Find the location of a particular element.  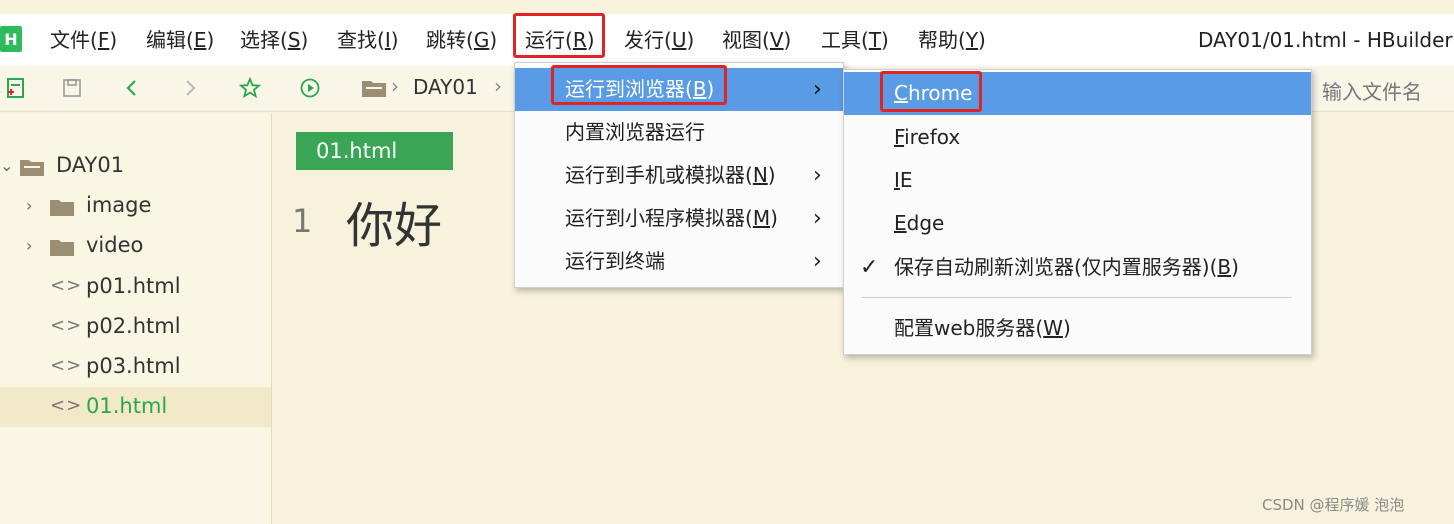

menu-publish: 发行(U) is located at coordinates (659, 40).